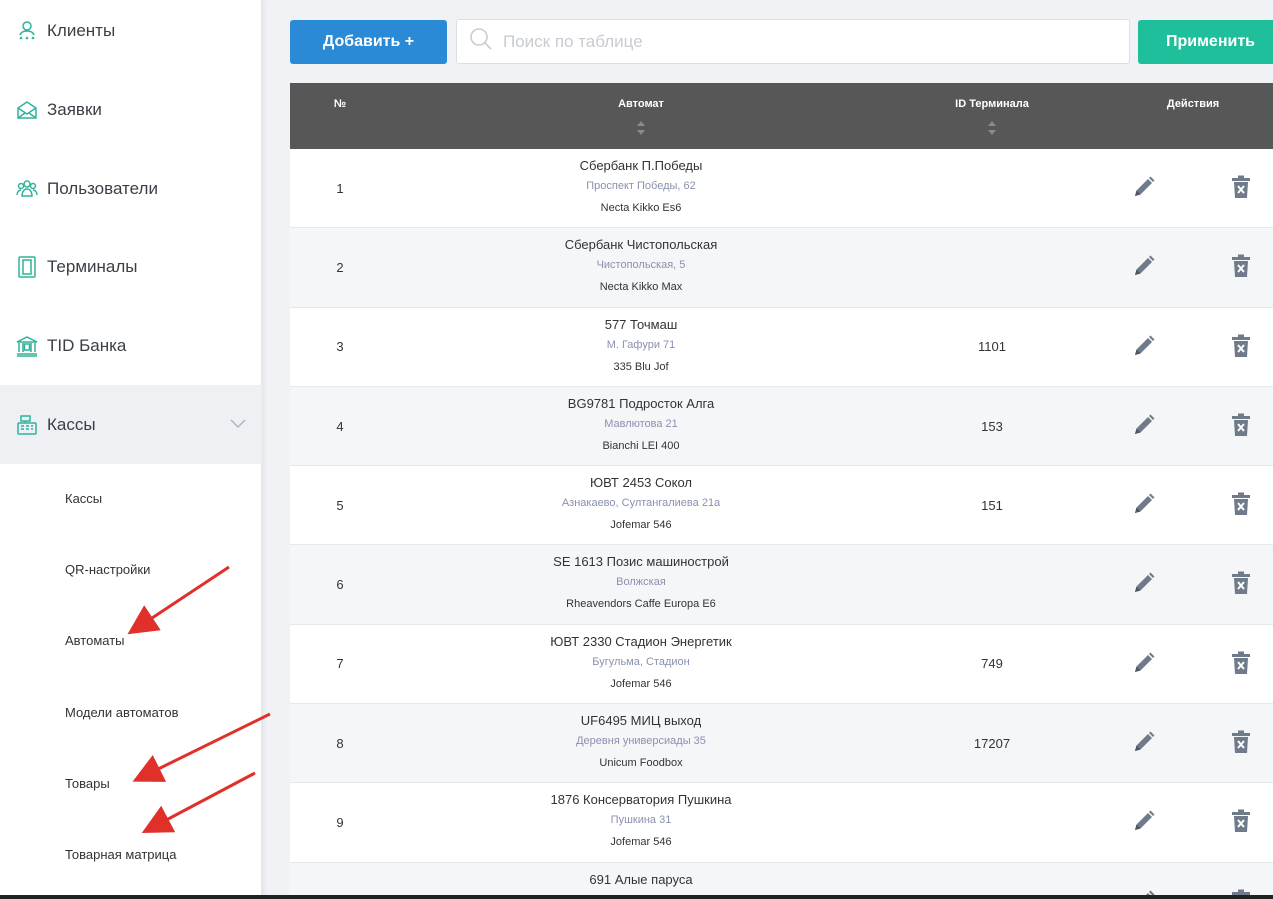 The height and width of the screenshot is (899, 1273). Describe the element at coordinates (641, 245) in the screenshot. I see `automat-name: Сбербанк Чистопольская` at that location.